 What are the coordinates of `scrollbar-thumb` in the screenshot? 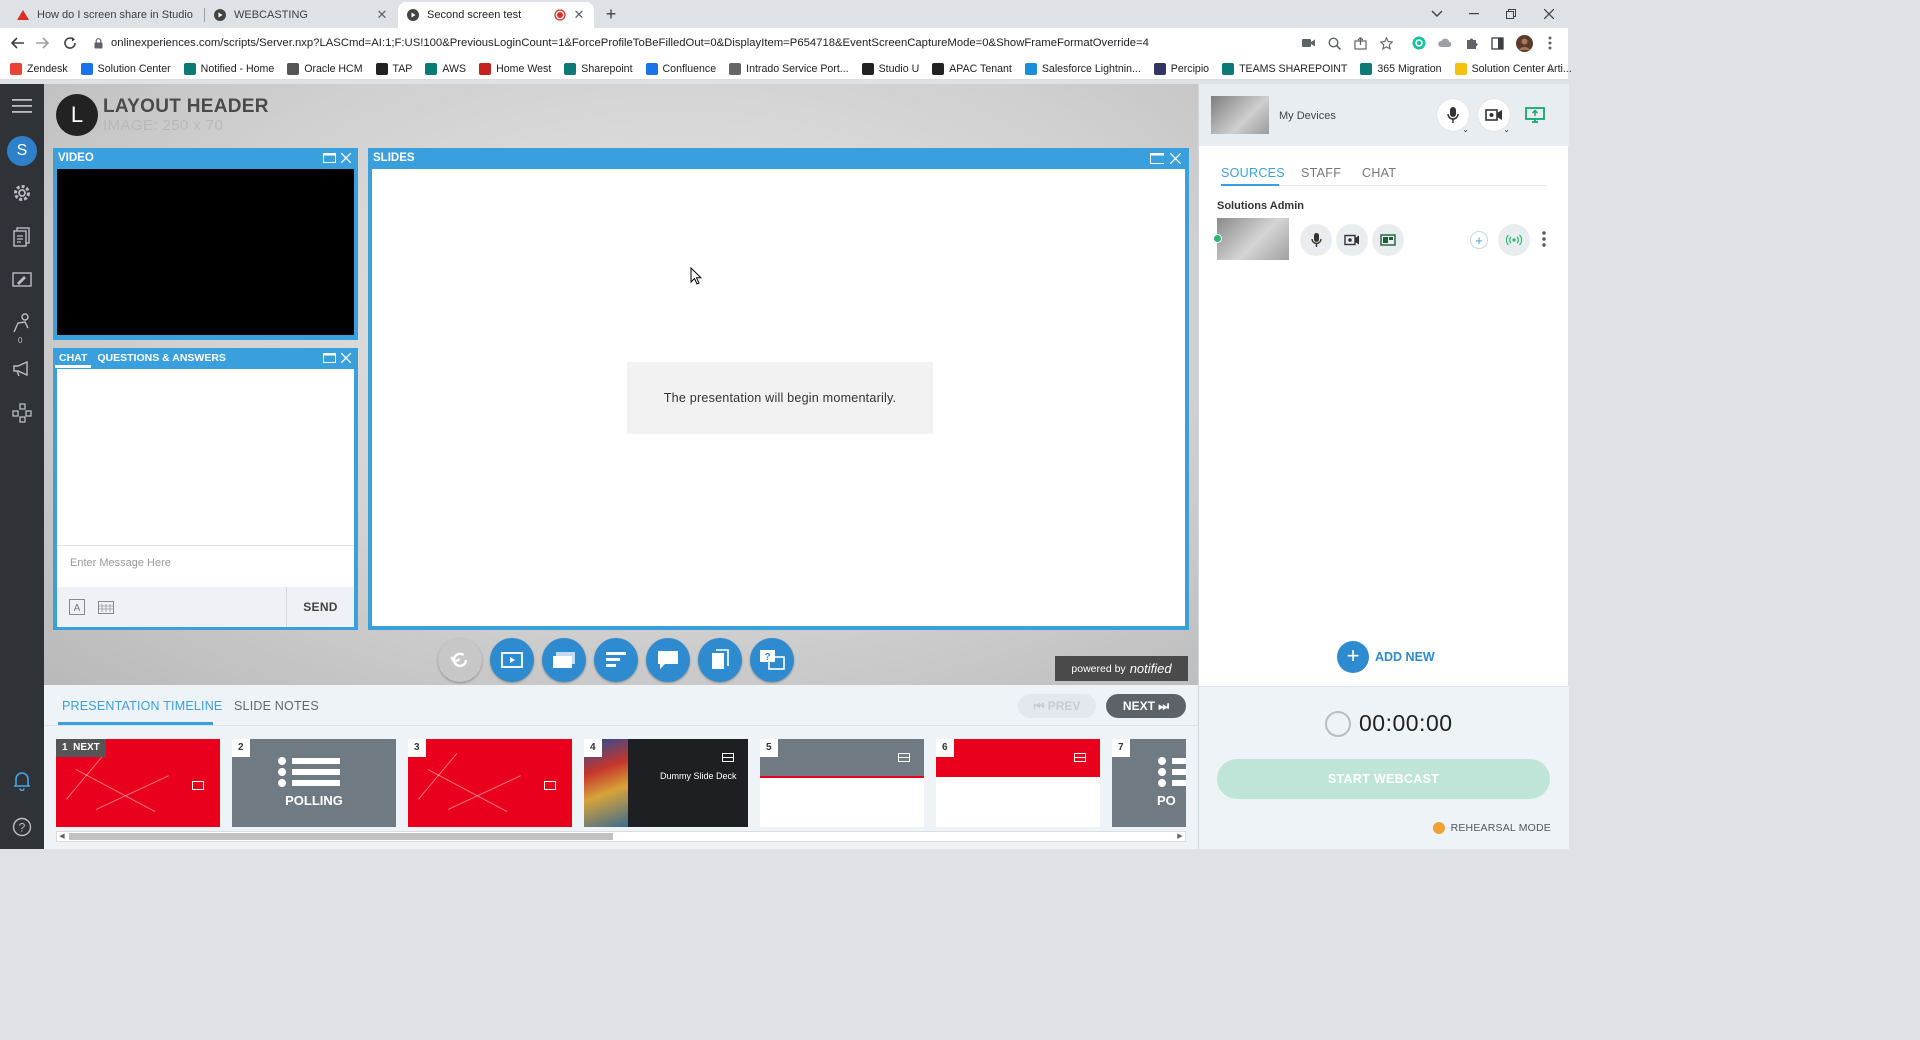 It's located at (341, 836).